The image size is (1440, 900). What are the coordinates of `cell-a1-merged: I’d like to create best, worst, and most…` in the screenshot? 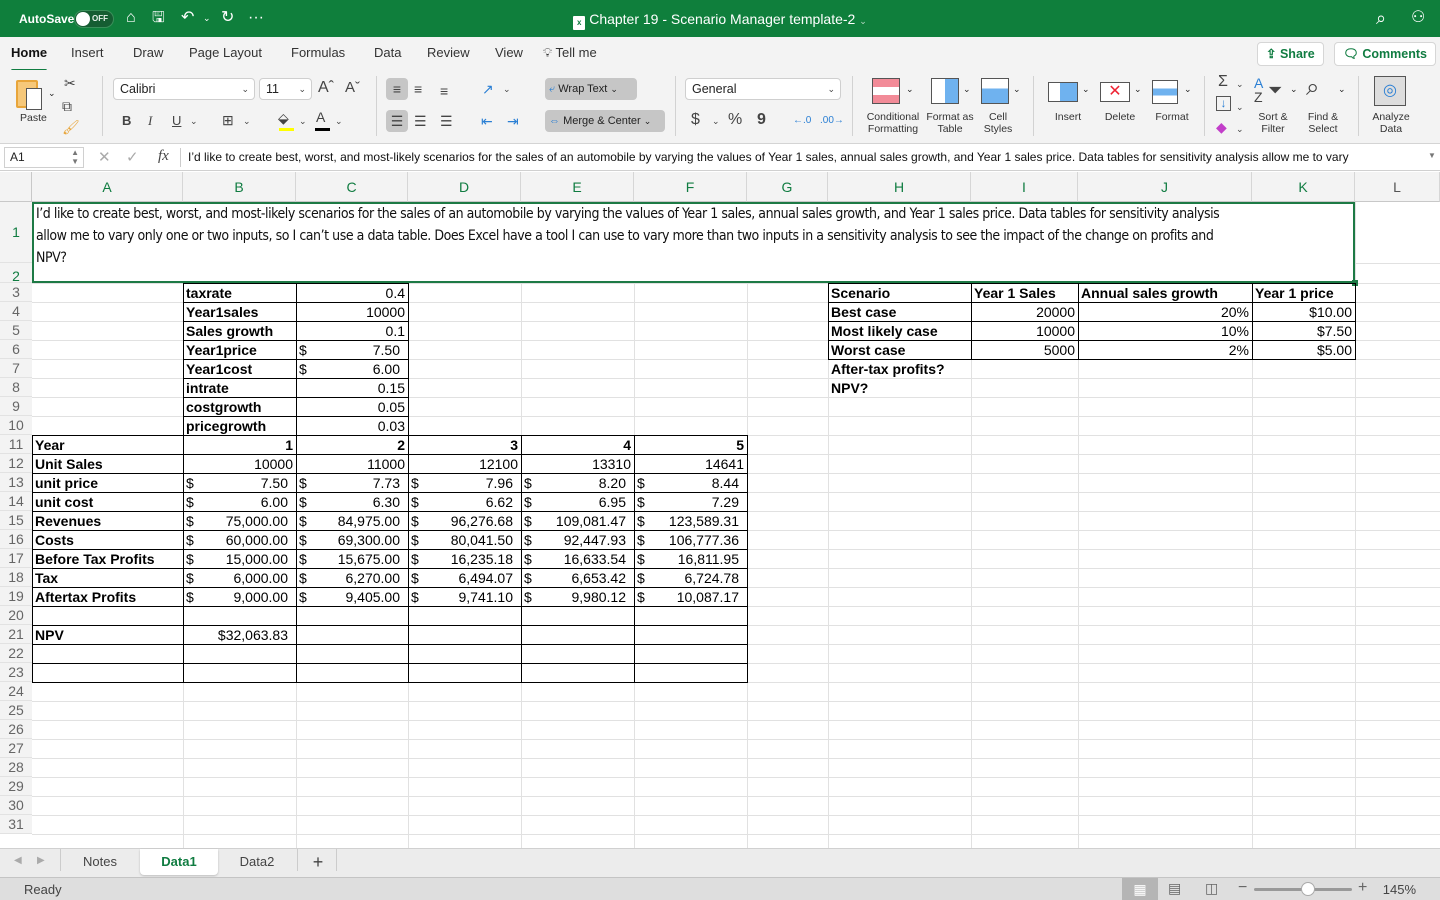 It's located at (693, 242).